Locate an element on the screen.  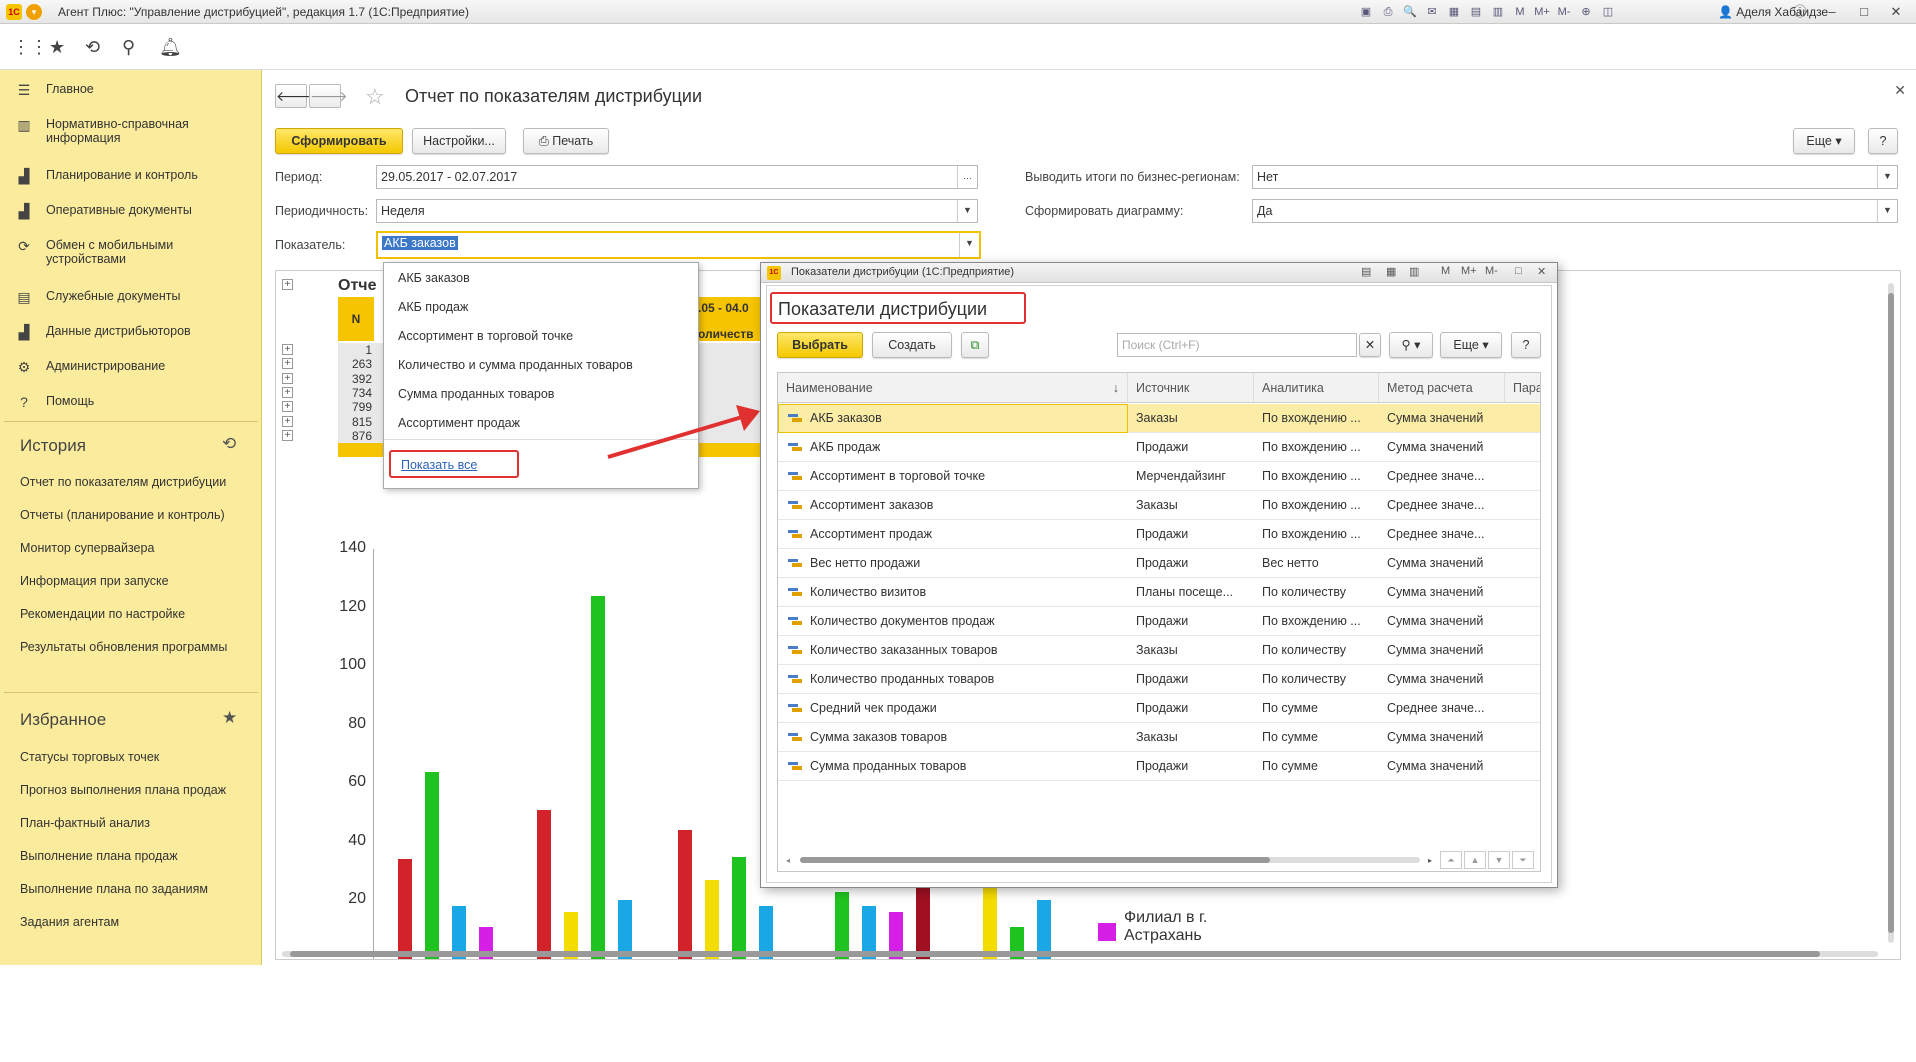
search-icon: ⚲ is located at coordinates (128, 47).